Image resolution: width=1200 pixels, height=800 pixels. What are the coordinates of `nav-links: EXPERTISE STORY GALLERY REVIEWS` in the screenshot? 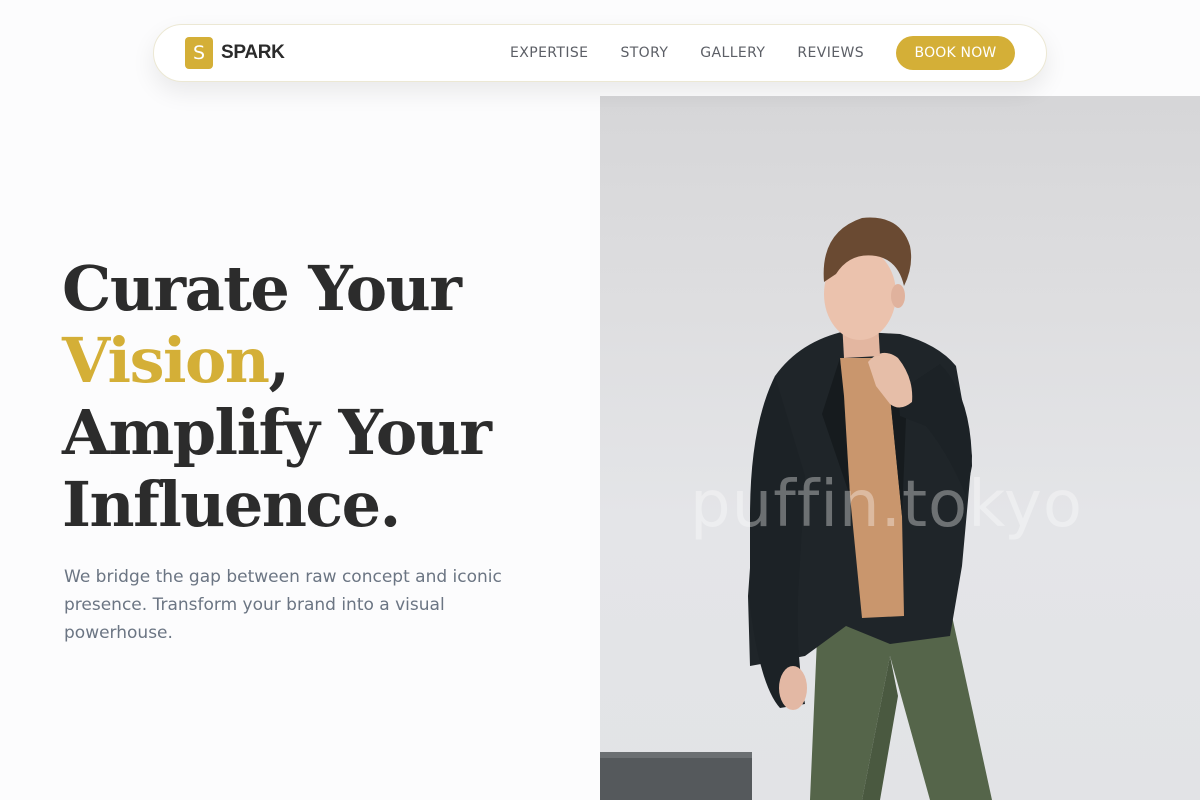 It's located at (687, 53).